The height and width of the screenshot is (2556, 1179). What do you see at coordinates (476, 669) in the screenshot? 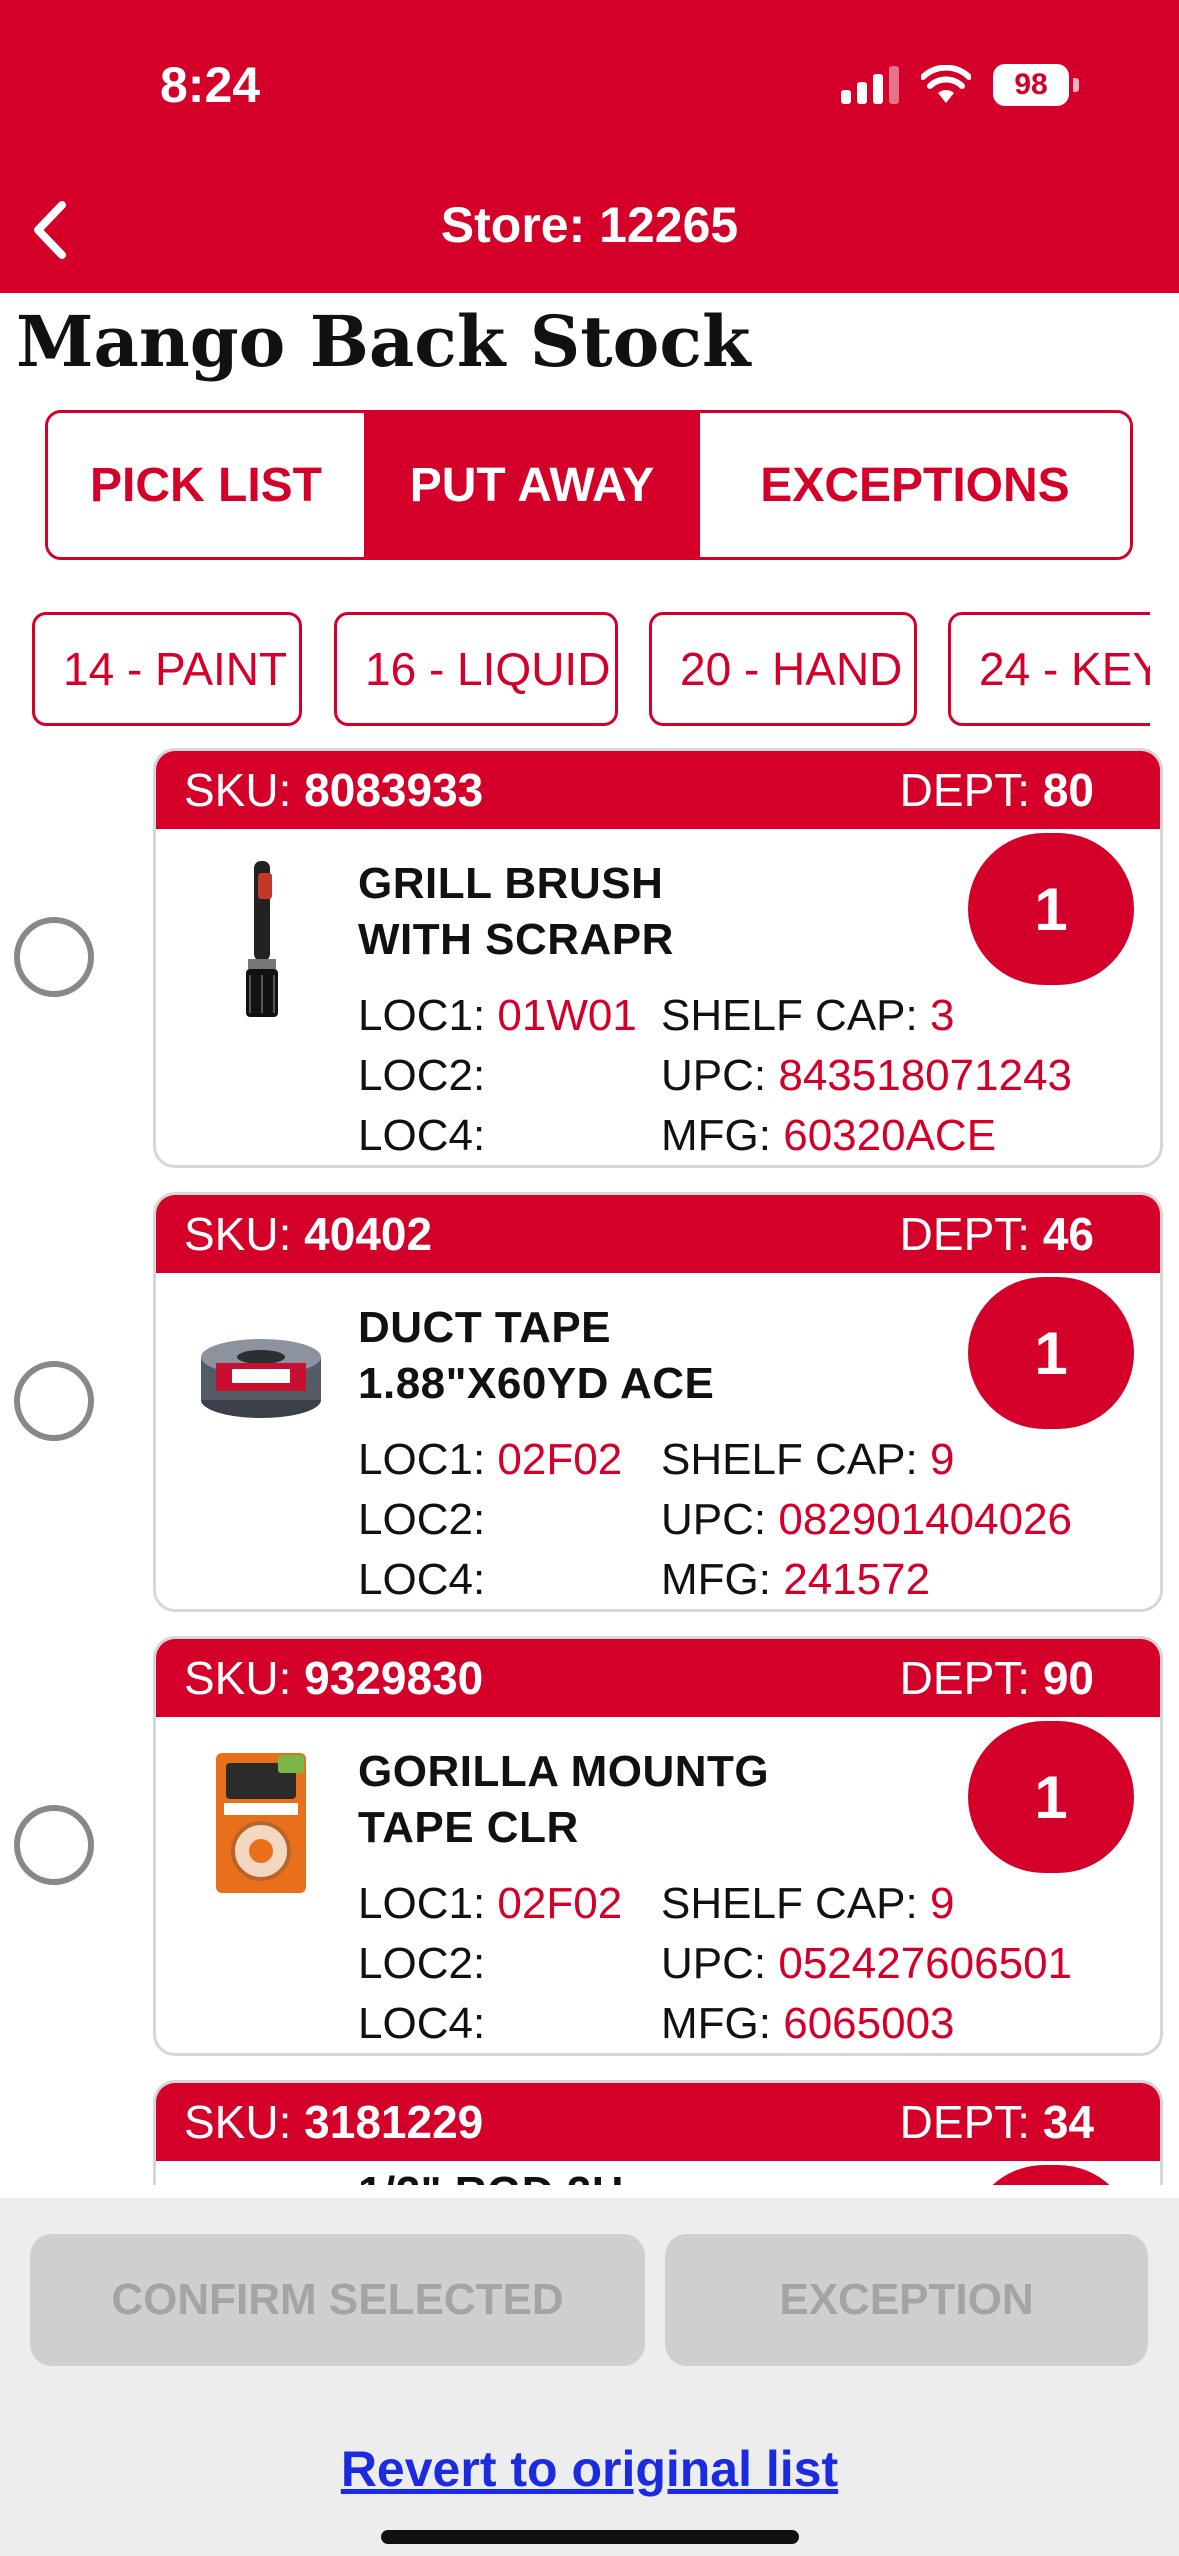
I see `chip-dept-16: 16 - LIQUID` at bounding box center [476, 669].